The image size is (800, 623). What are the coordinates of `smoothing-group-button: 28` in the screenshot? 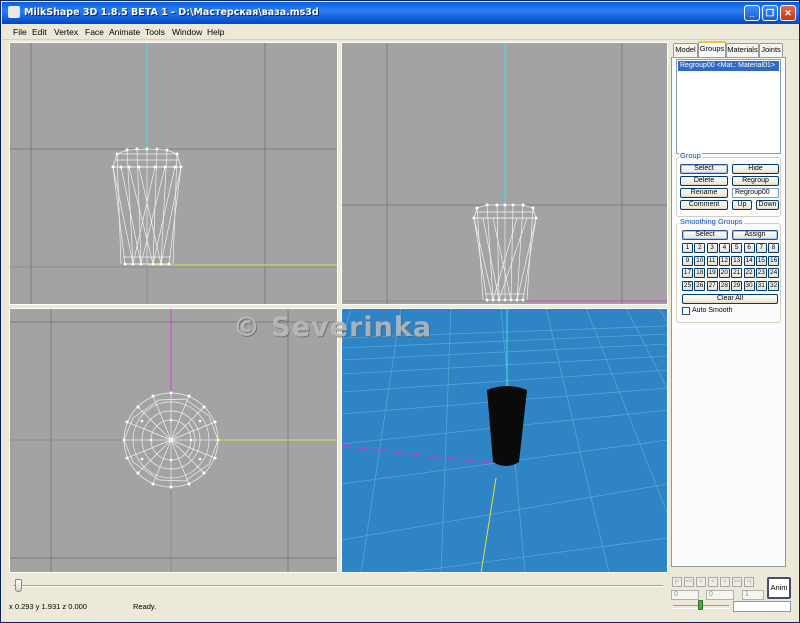 It's located at (724, 285).